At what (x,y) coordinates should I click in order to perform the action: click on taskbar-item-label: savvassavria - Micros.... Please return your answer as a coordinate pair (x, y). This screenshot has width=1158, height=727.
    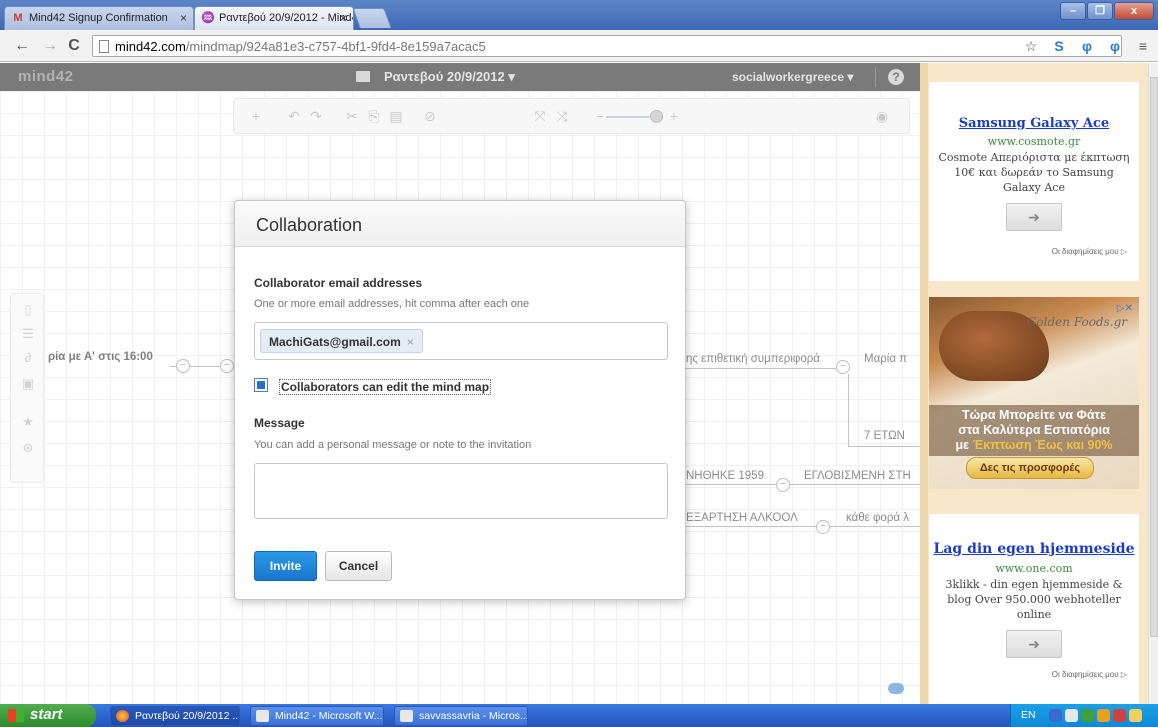
    Looking at the image, I should click on (473, 716).